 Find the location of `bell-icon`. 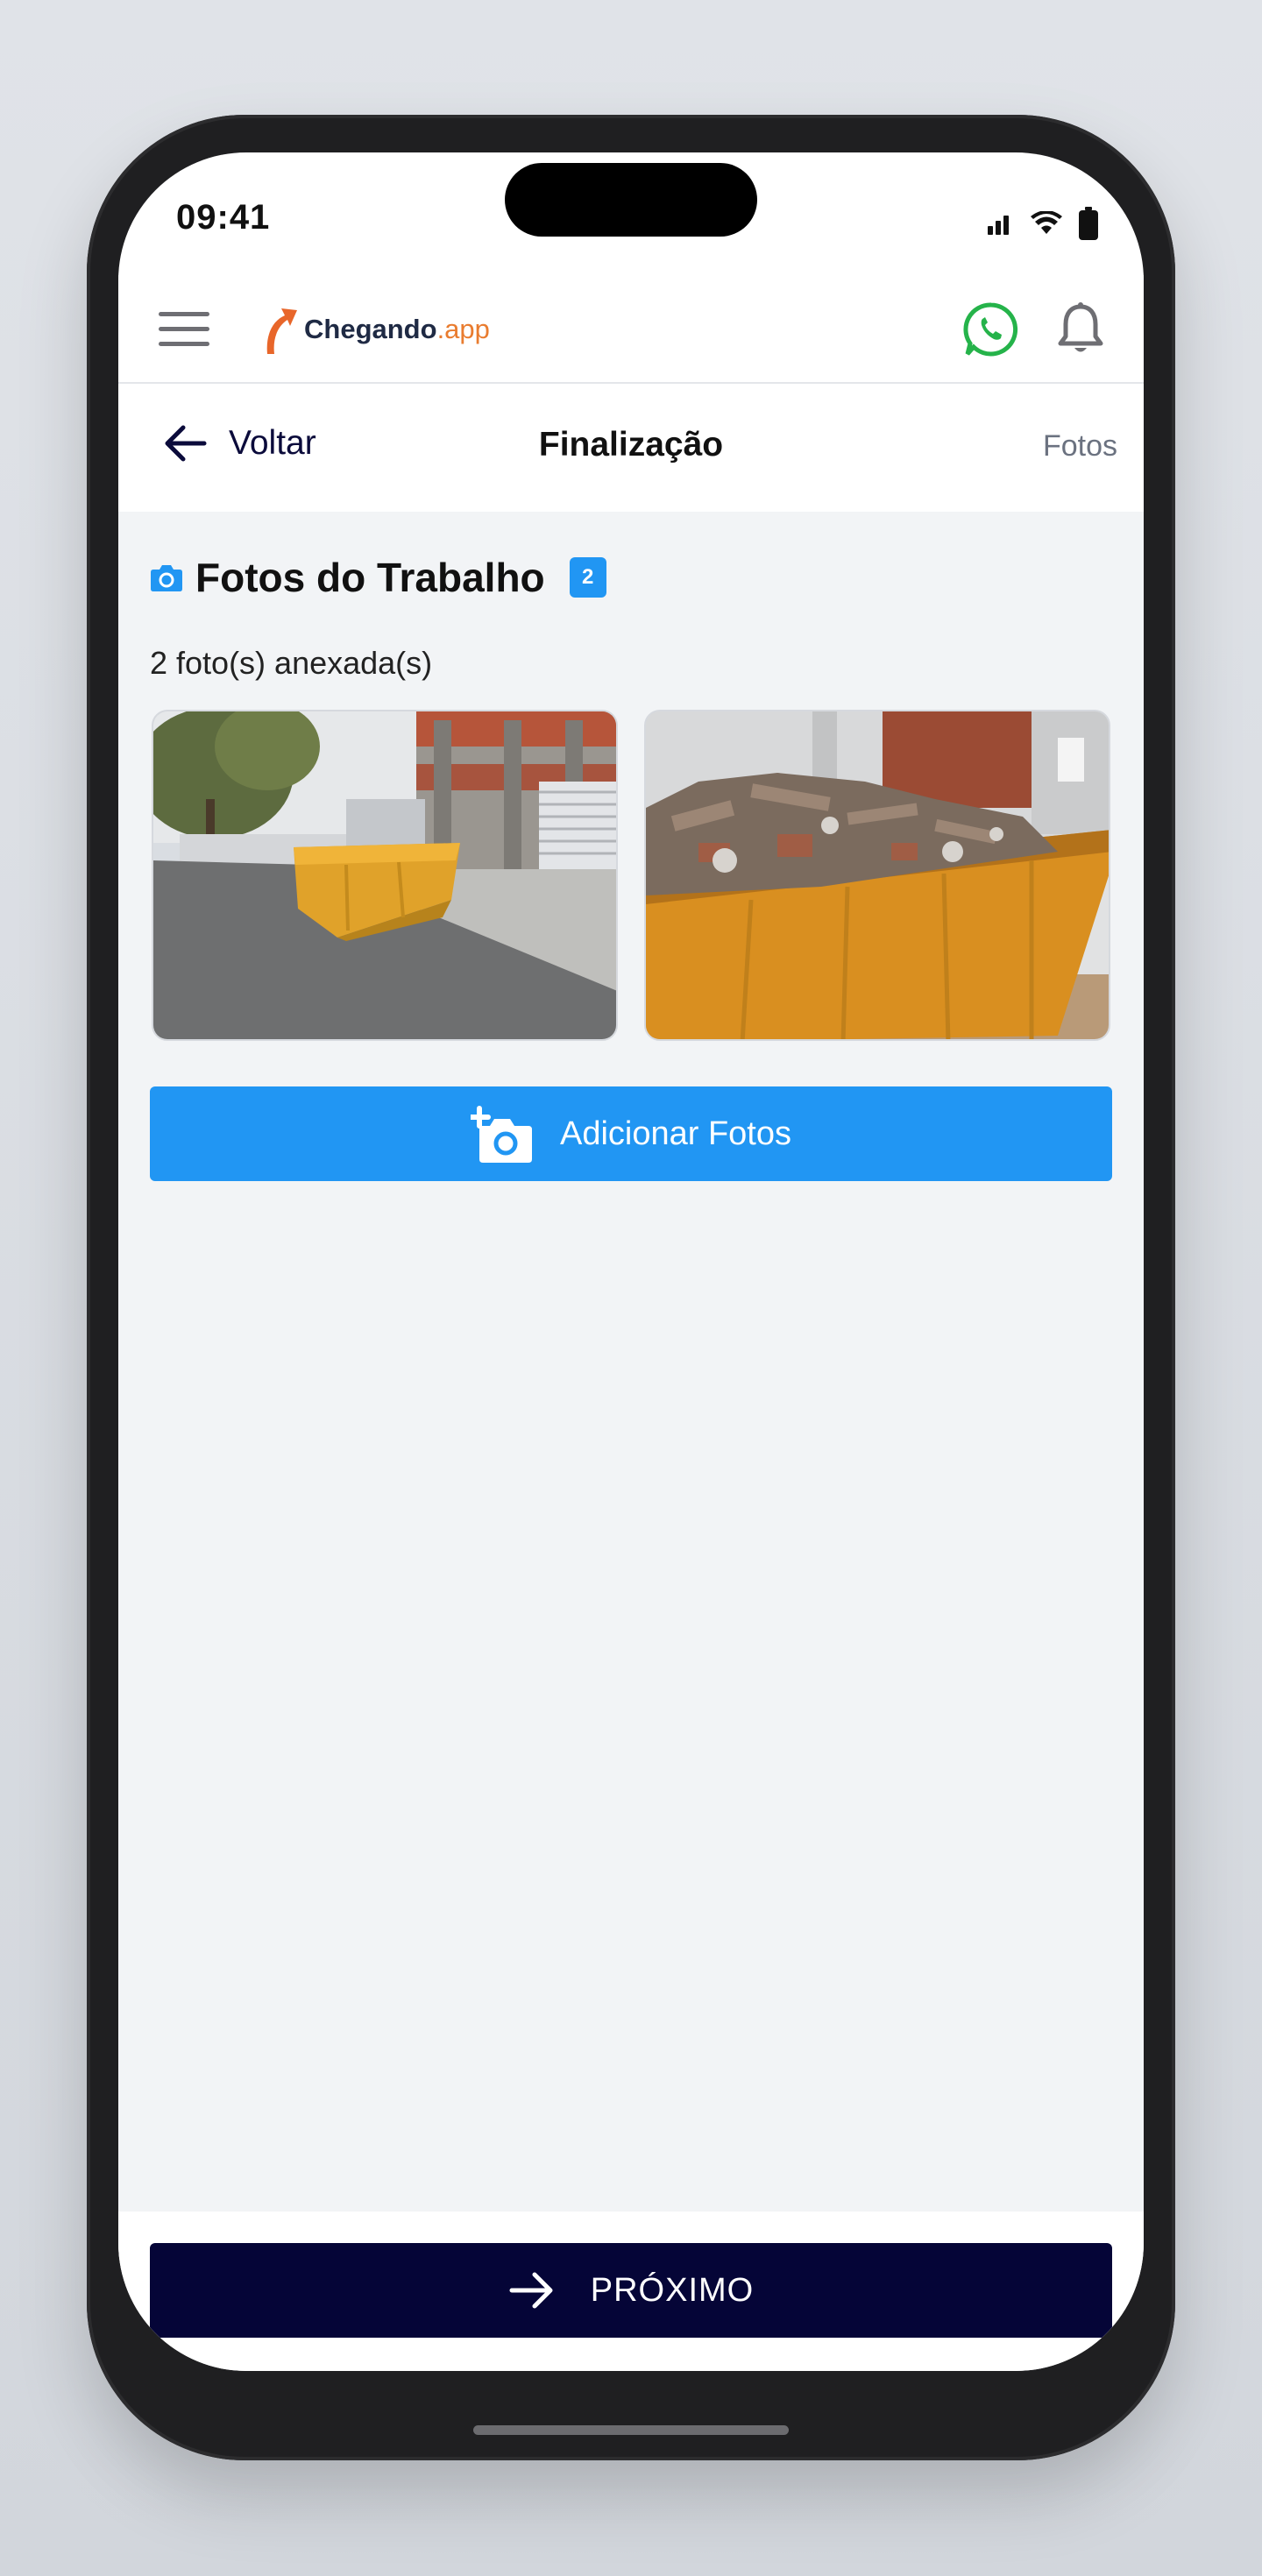

bell-icon is located at coordinates (1080, 331).